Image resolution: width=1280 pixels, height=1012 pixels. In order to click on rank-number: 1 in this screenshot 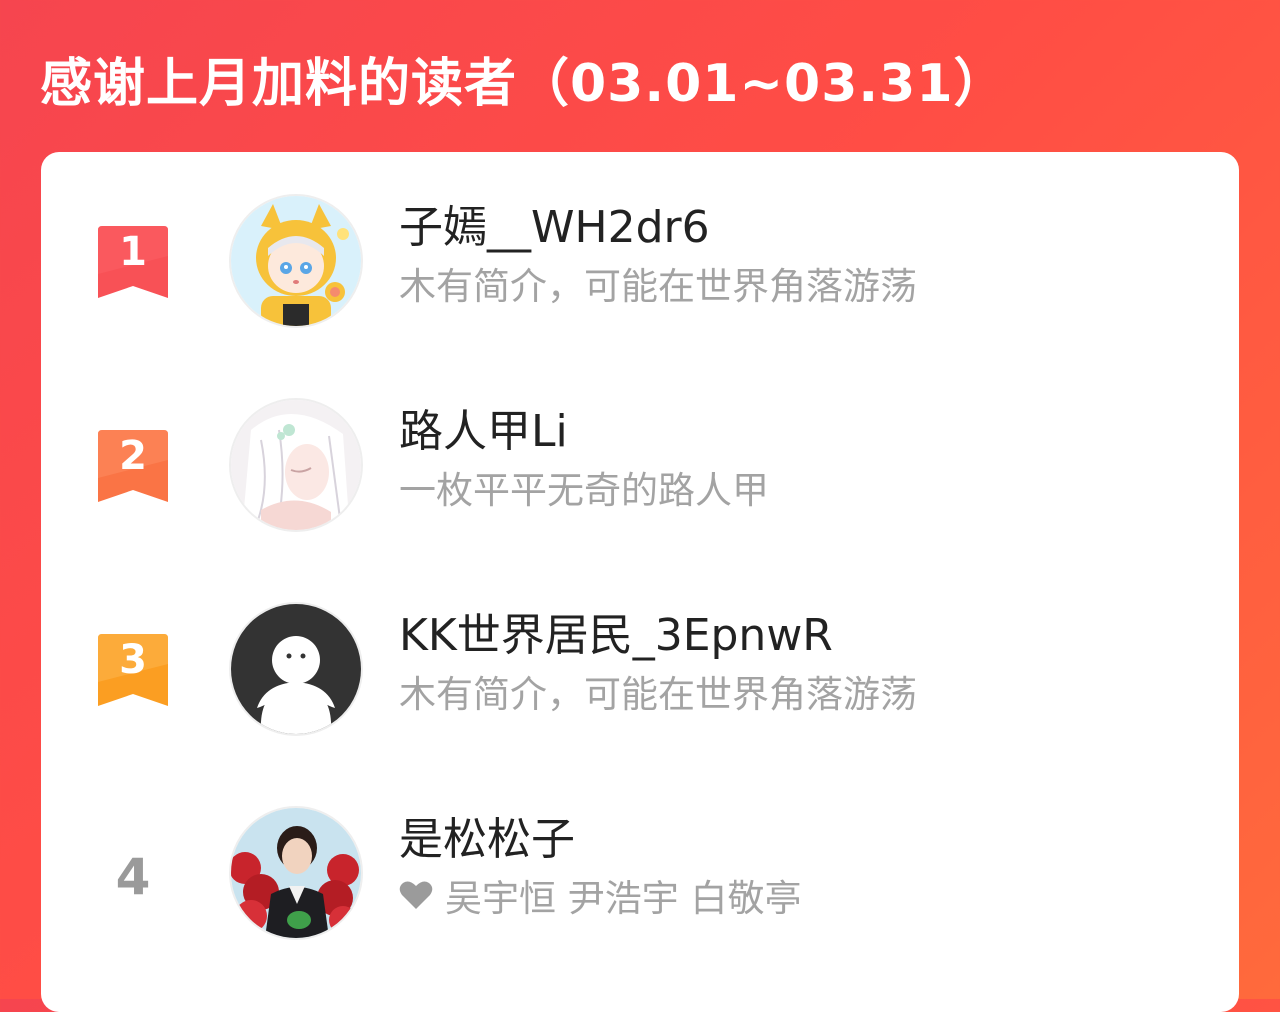, I will do `click(133, 252)`.